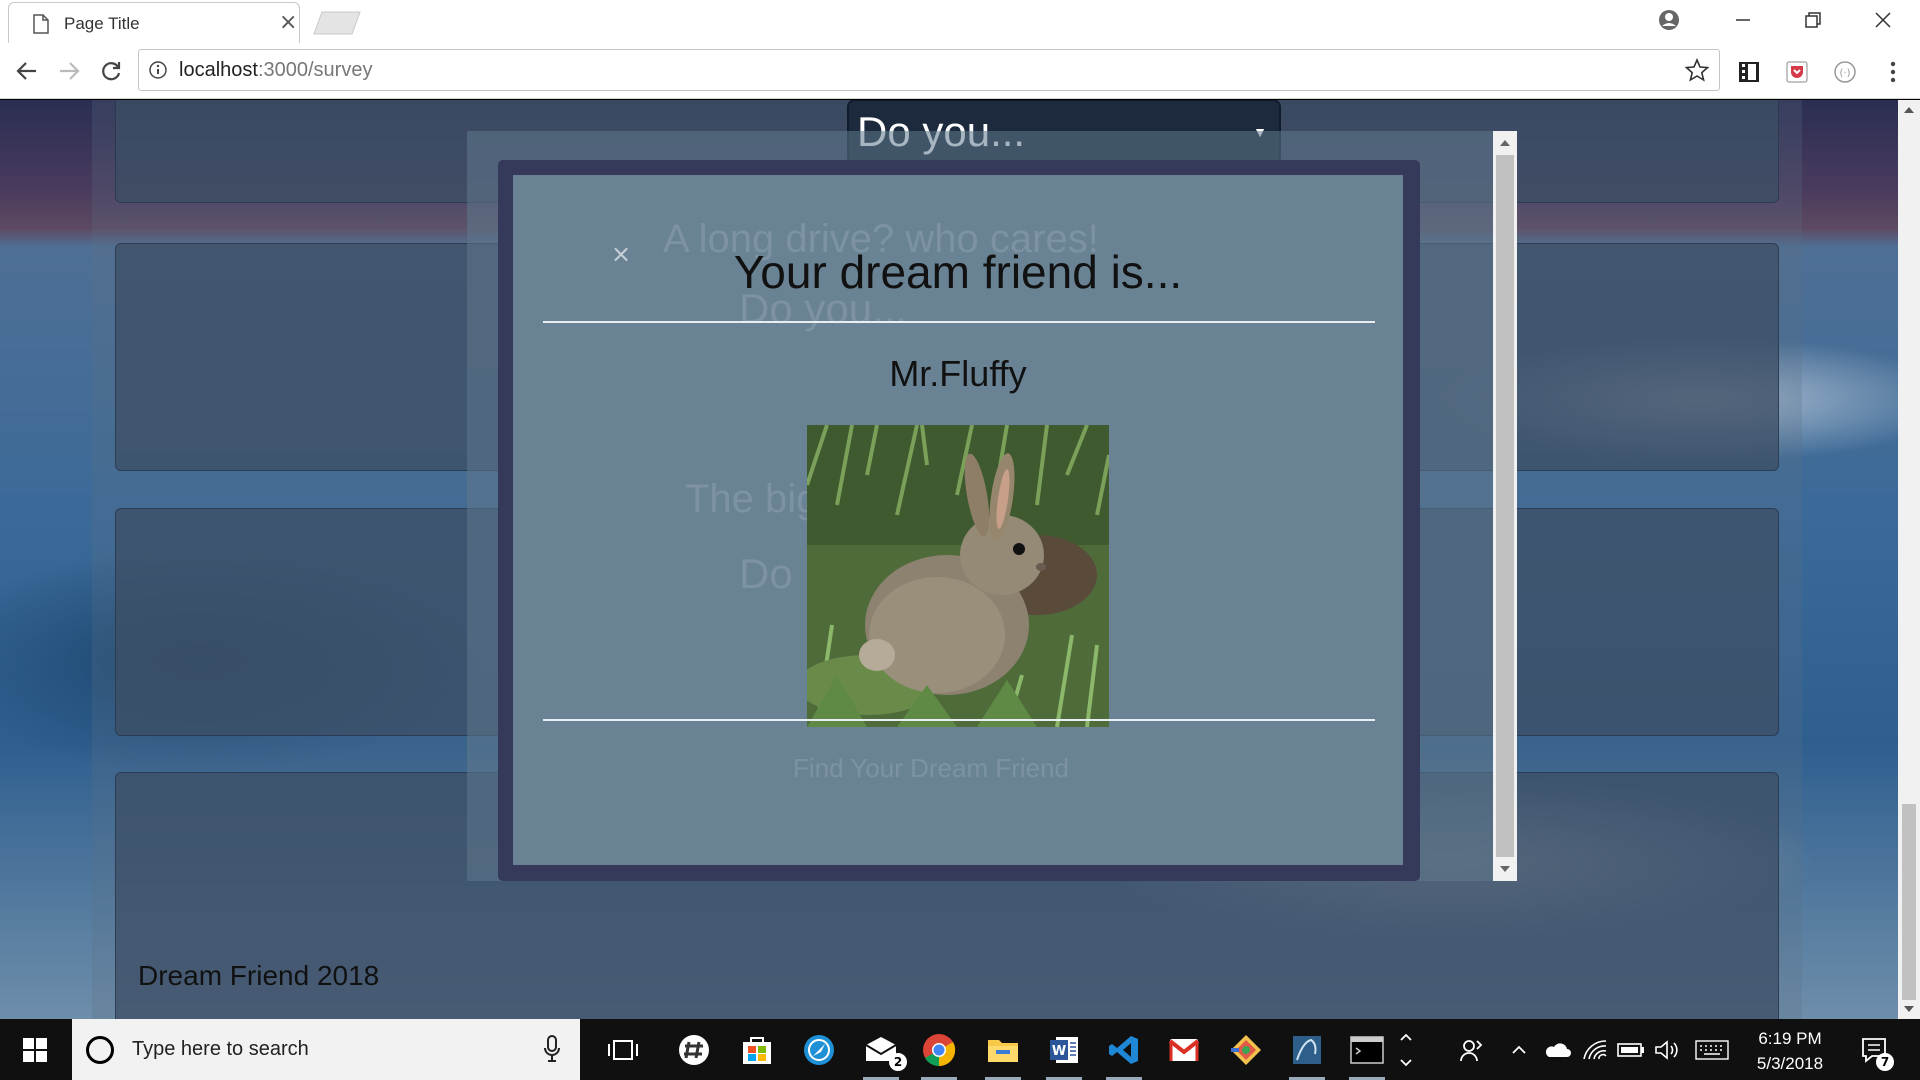 The height and width of the screenshot is (1080, 1920). I want to click on page-scrollbar-thumb, so click(1909, 902).